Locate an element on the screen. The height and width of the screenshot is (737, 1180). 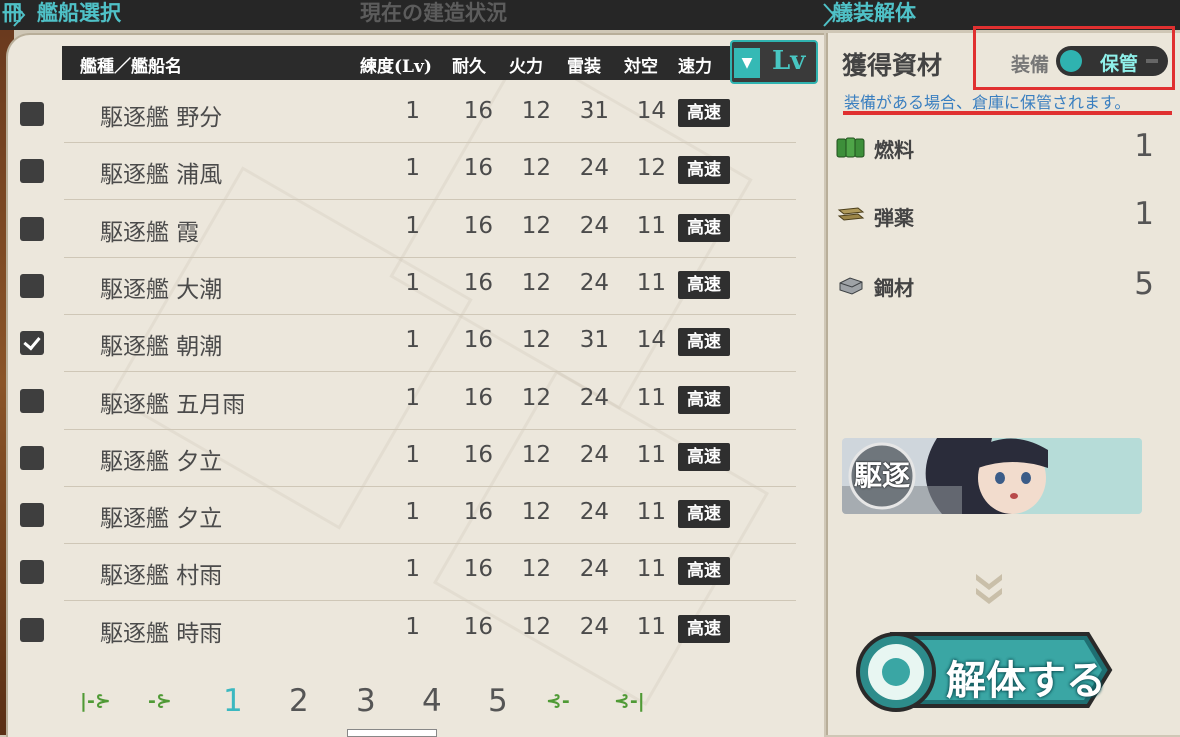
down-arrow-icon is located at coordinates (989, 589).